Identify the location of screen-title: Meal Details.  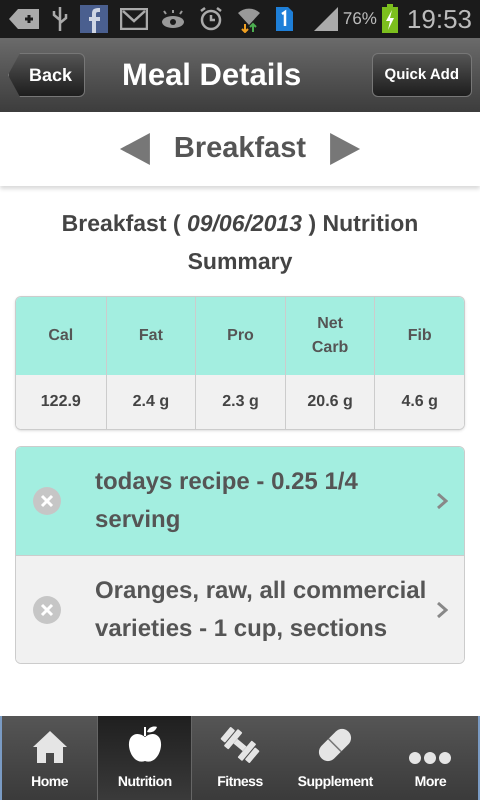
(212, 75).